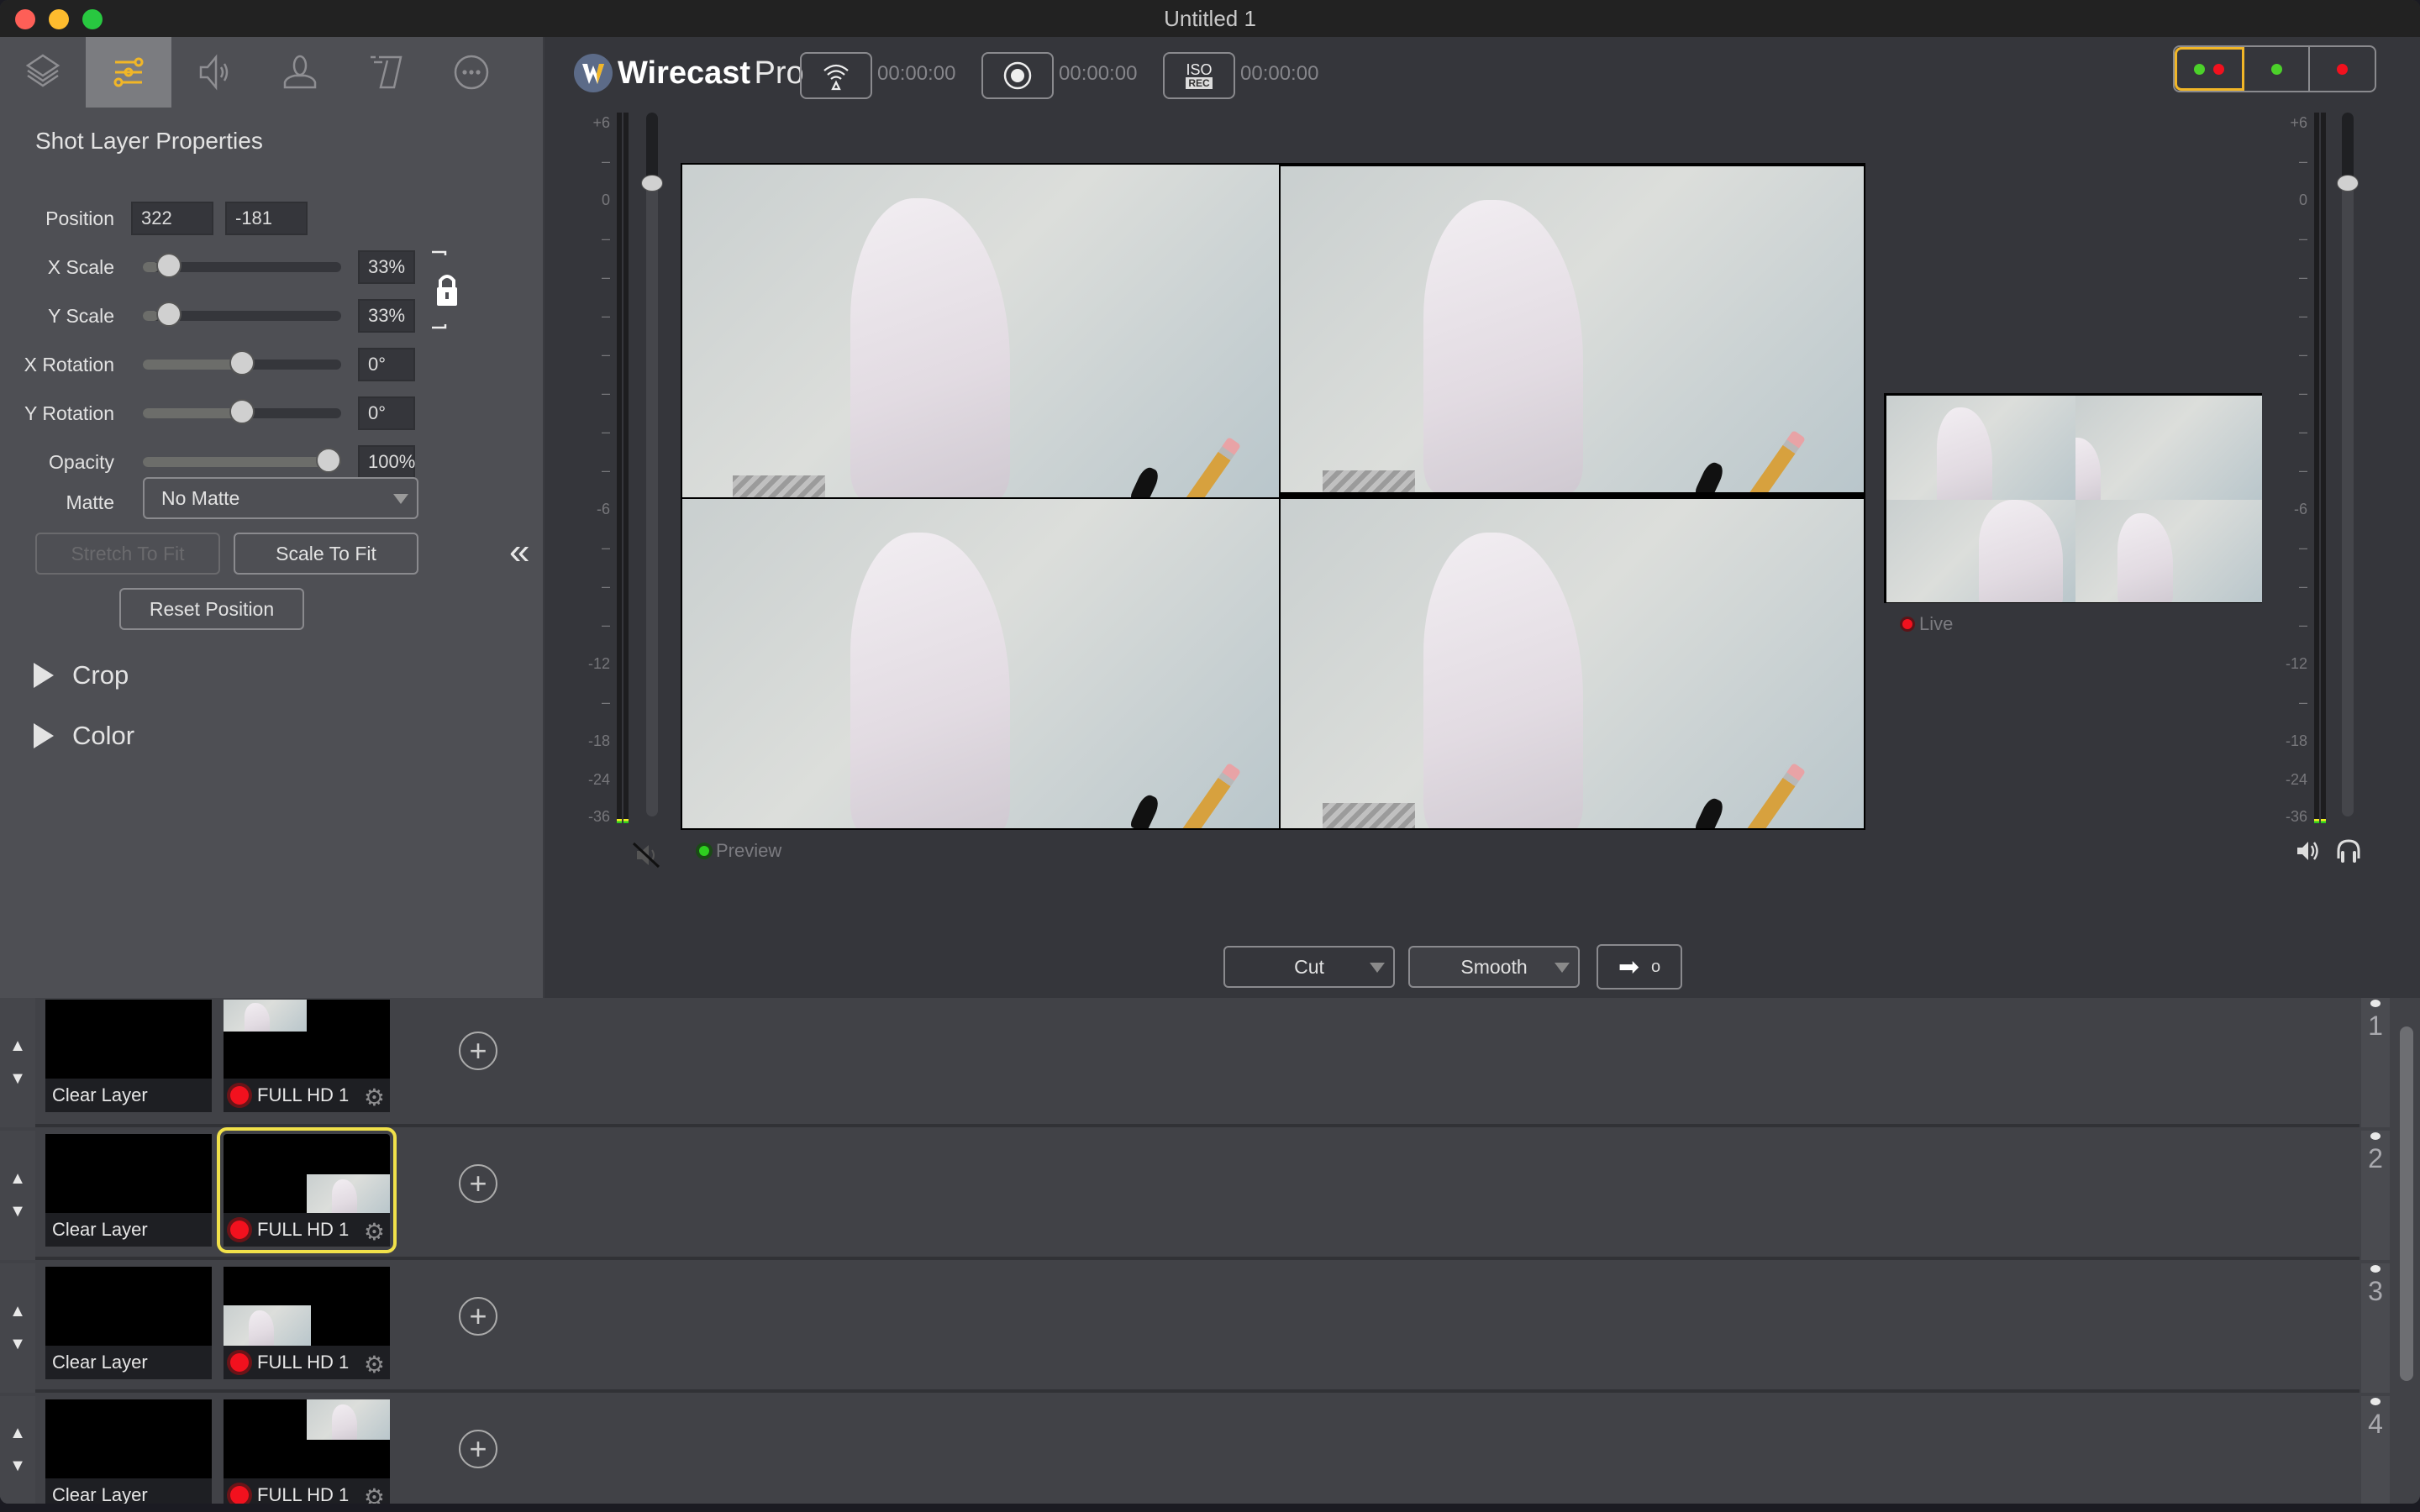  Describe the element at coordinates (128, 72) in the screenshot. I see `tab-shot-properties` at that location.